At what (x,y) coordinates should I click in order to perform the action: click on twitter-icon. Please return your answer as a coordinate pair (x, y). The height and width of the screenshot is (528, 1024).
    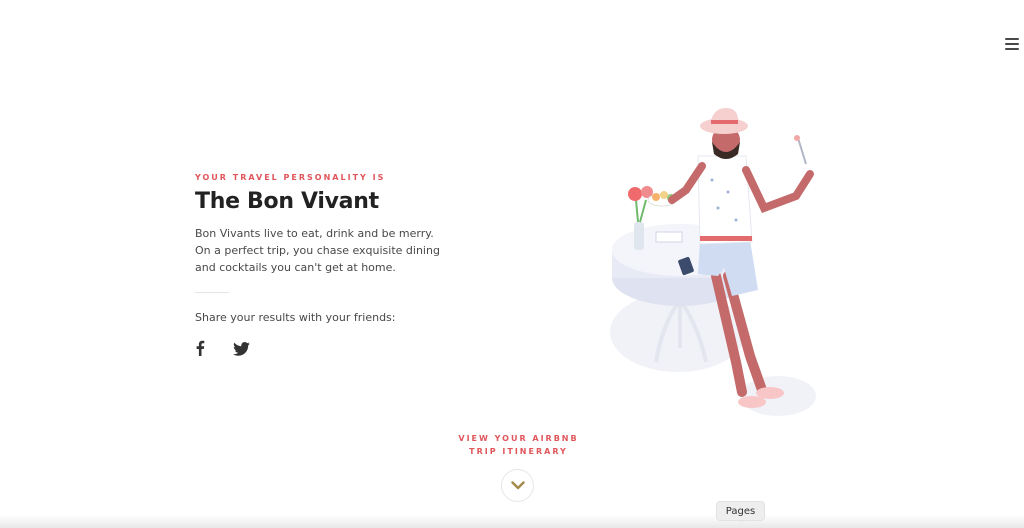
    Looking at the image, I should click on (241, 350).